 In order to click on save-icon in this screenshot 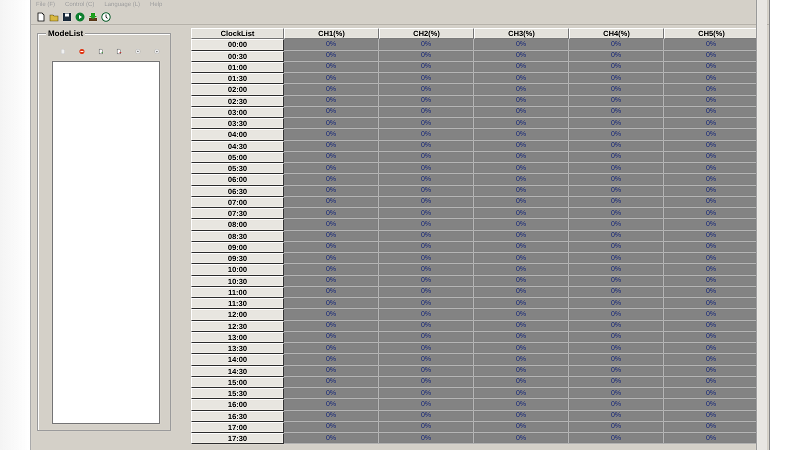, I will do `click(67, 17)`.